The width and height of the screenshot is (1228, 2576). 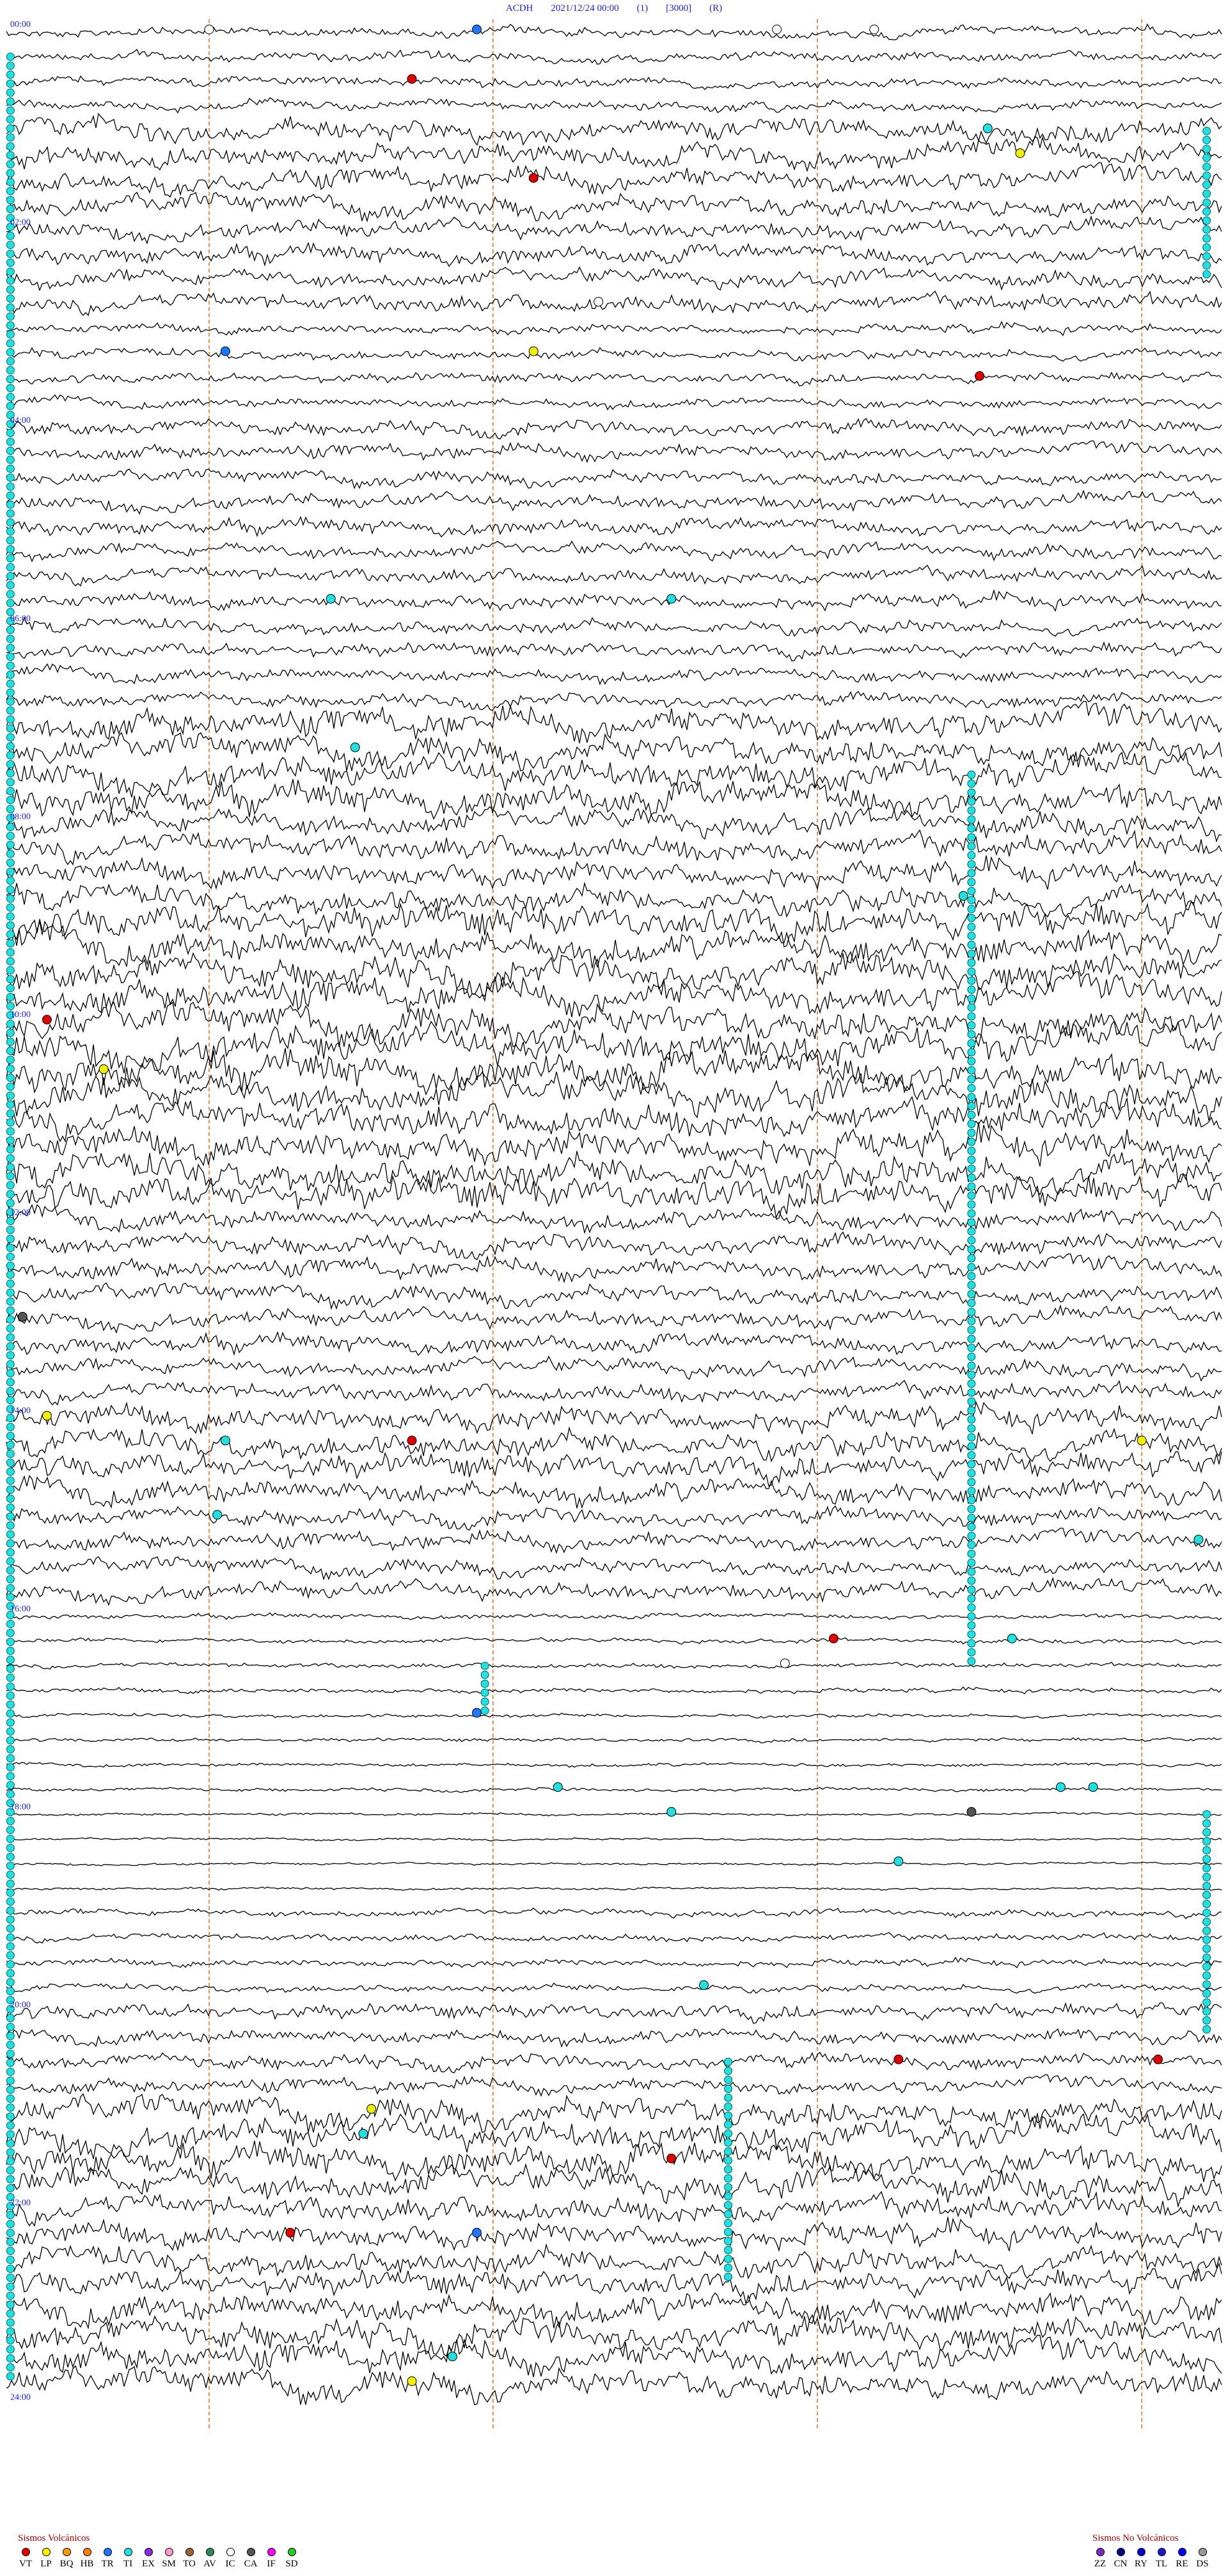 I want to click on legend-label: RE, so click(x=1182, y=2564).